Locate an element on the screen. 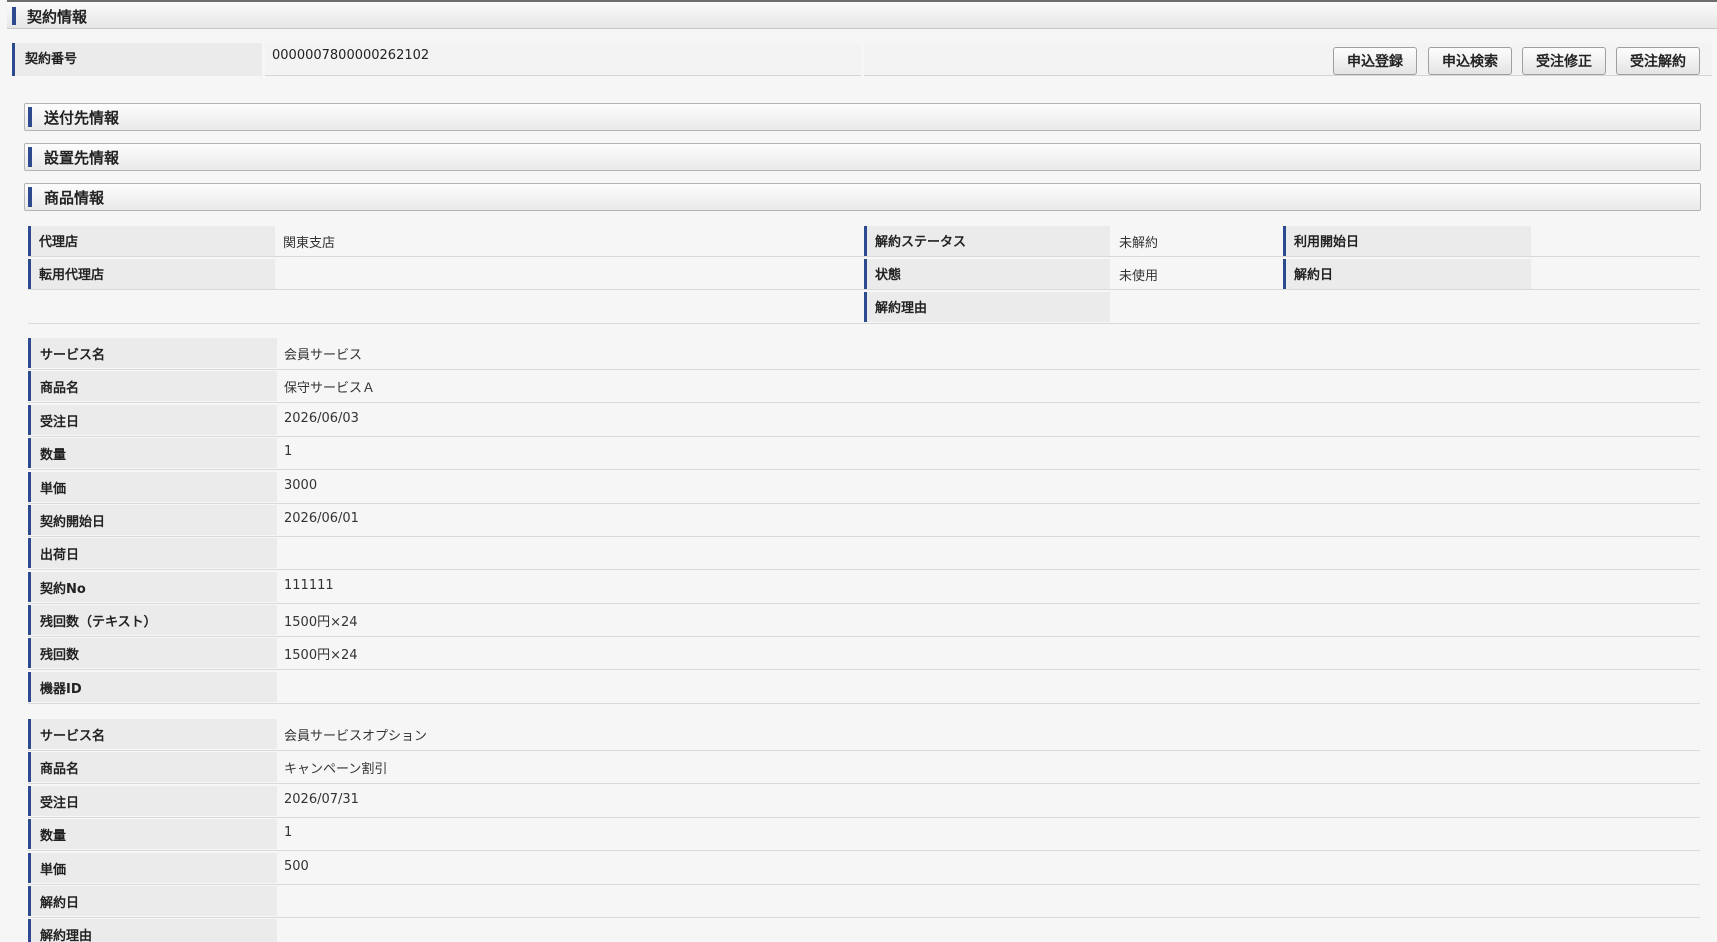  use-start-date-value is located at coordinates (1616, 241).